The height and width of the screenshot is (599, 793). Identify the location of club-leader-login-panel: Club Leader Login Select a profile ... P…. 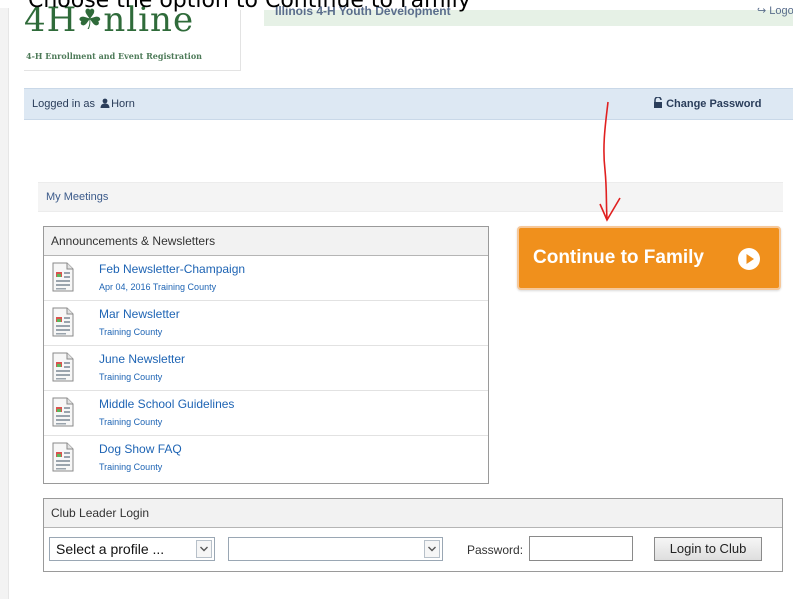
(413, 535).